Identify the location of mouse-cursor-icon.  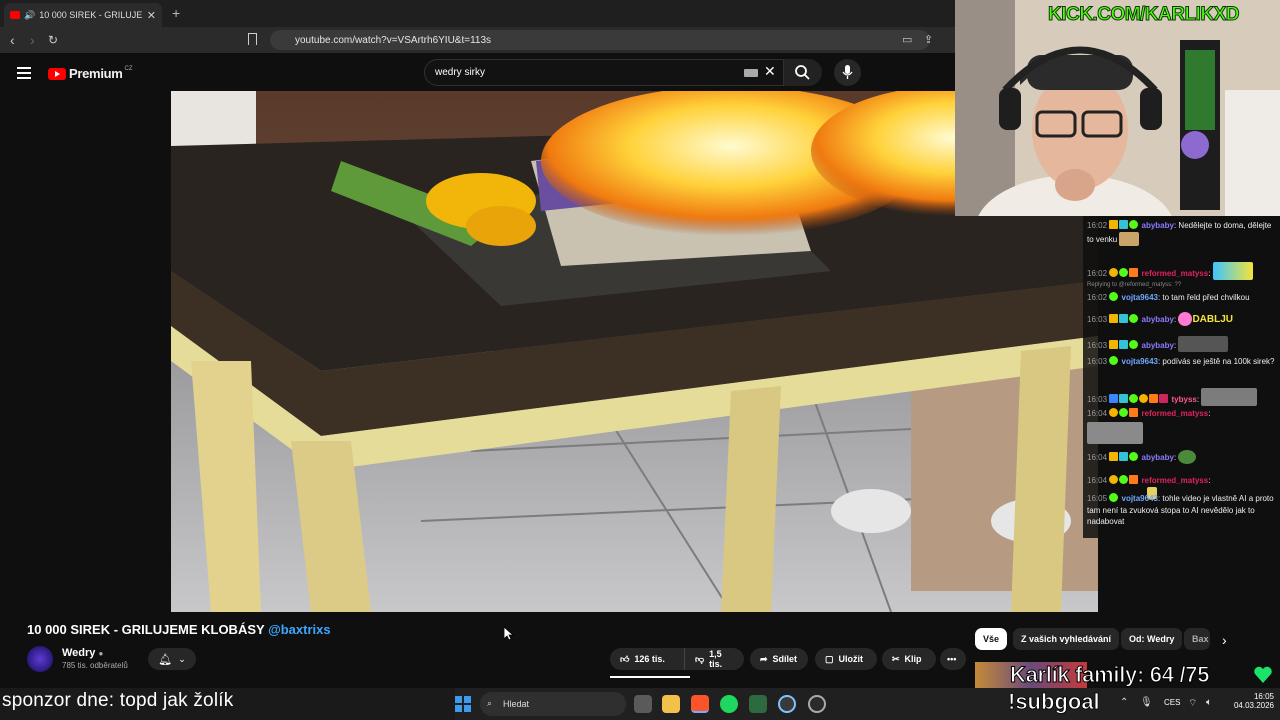
(509, 634).